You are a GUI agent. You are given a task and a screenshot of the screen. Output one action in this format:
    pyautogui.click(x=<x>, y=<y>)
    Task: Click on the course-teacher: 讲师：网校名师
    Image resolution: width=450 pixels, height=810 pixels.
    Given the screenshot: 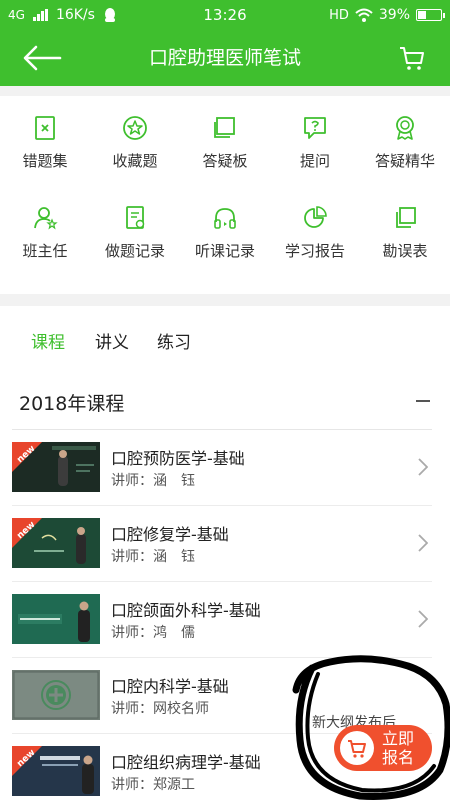 What is the action you would take?
    pyautogui.click(x=160, y=709)
    